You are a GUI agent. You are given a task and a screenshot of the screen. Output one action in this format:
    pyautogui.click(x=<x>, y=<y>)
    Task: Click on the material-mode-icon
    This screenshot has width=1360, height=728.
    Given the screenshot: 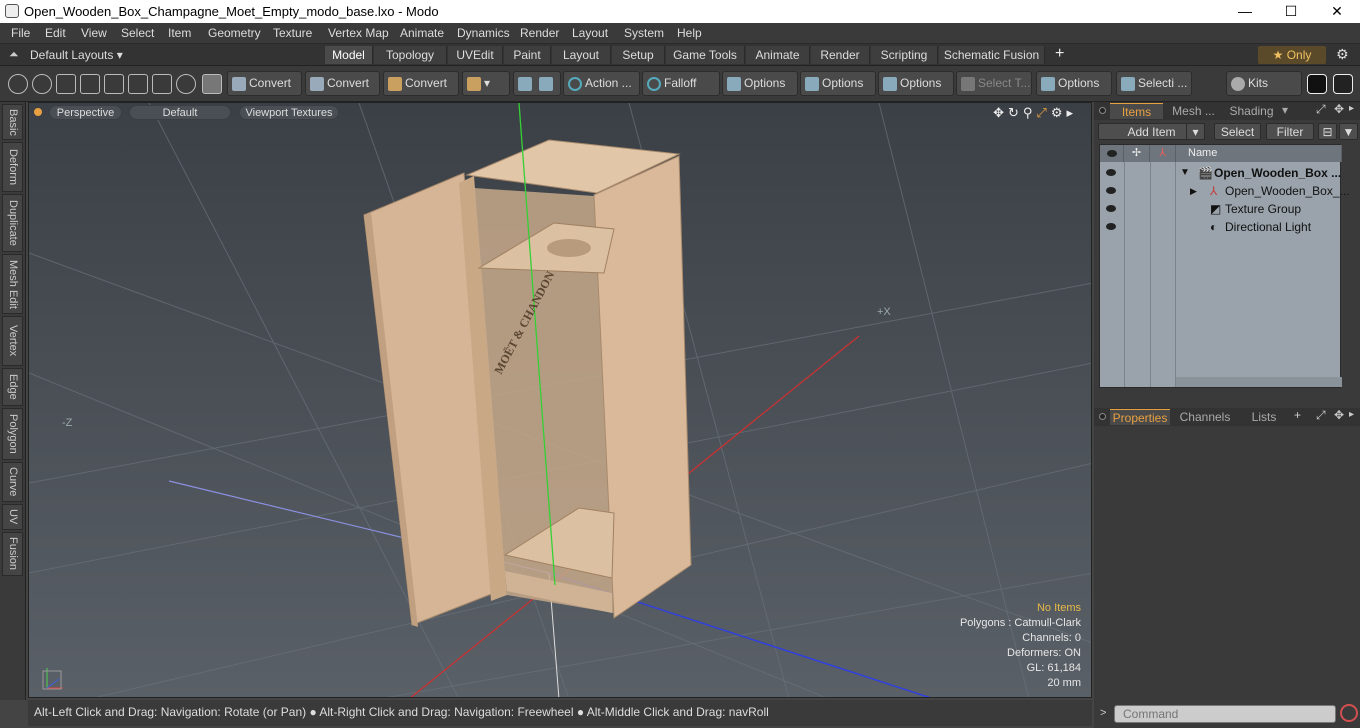 What is the action you would take?
    pyautogui.click(x=186, y=84)
    